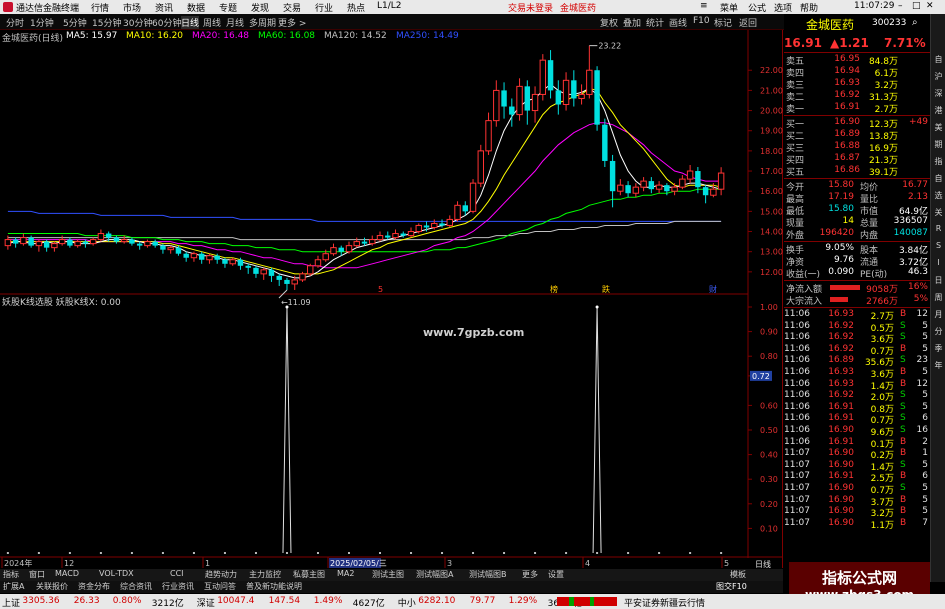 The height and width of the screenshot is (609, 945). Describe the element at coordinates (260, 7) in the screenshot. I see `menu-faxian: 发现` at that location.